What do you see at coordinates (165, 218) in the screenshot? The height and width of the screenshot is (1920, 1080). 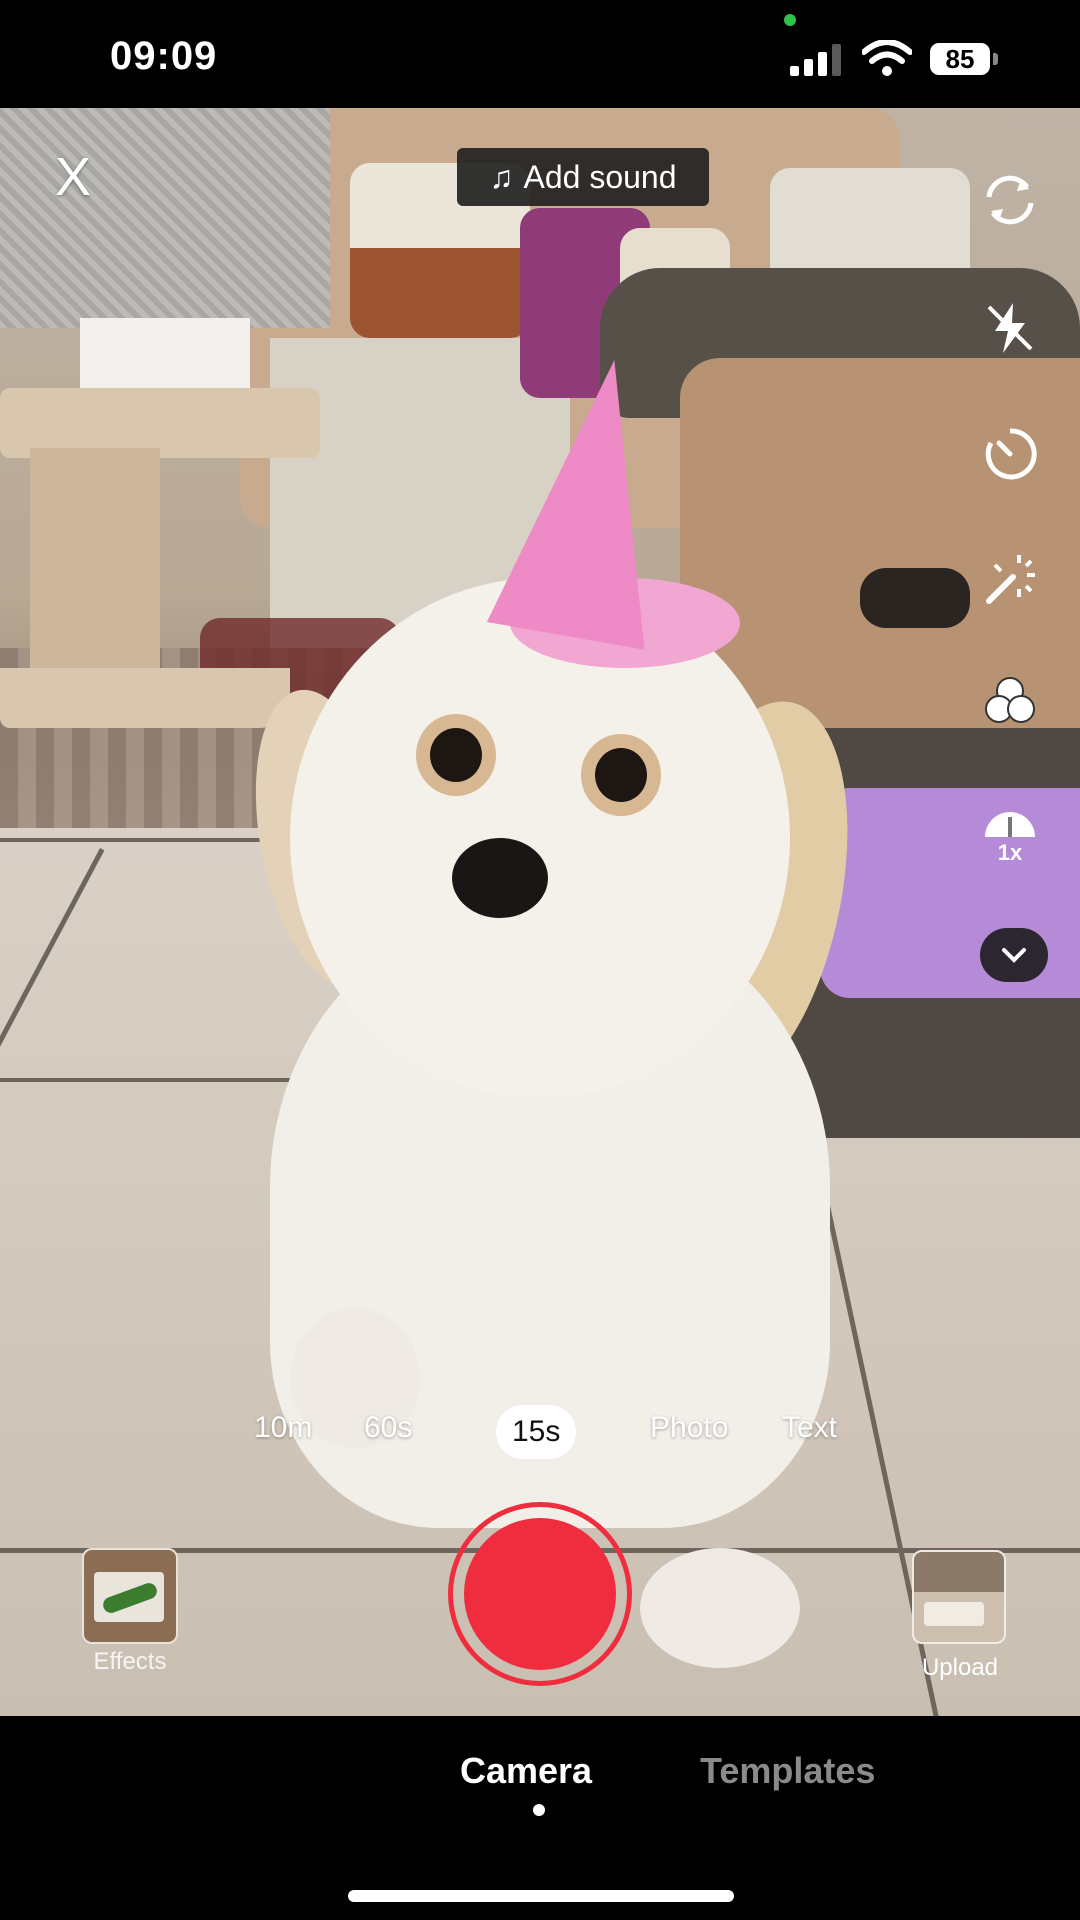 I see `scene-blanket` at bounding box center [165, 218].